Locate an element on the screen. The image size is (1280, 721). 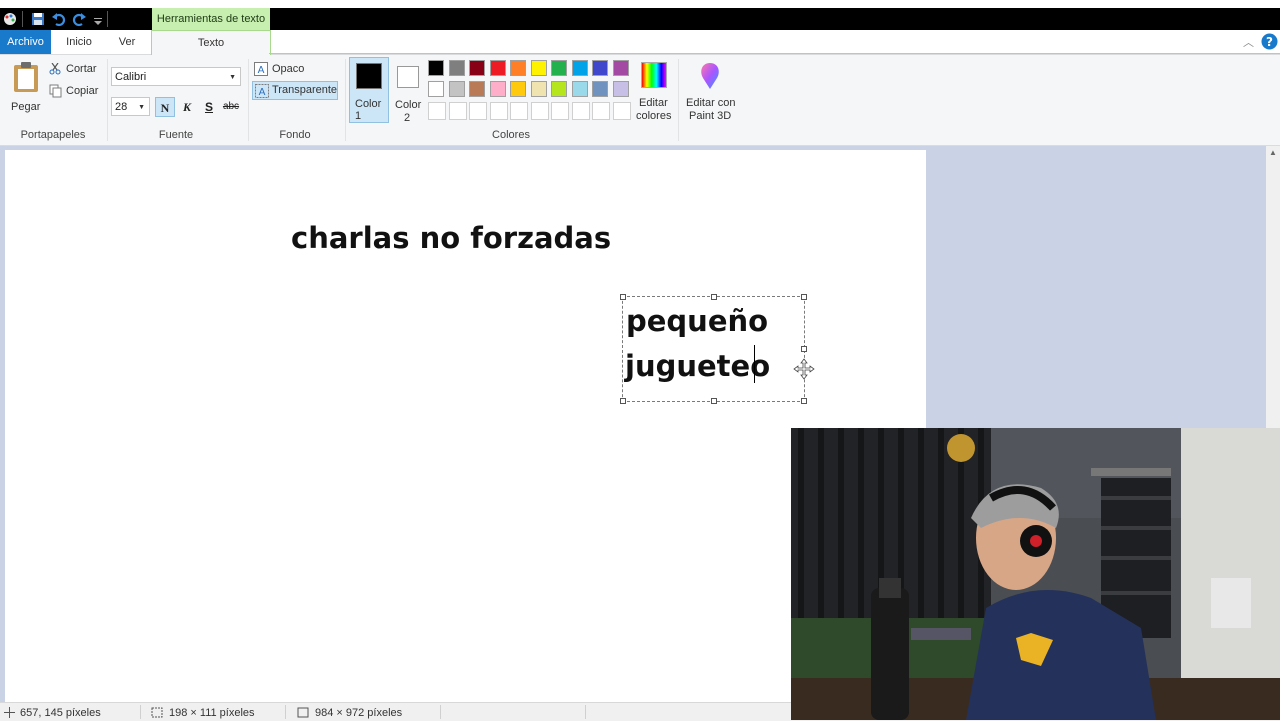
clipboard-group-label: Portapapeles is located at coordinates (53, 135).